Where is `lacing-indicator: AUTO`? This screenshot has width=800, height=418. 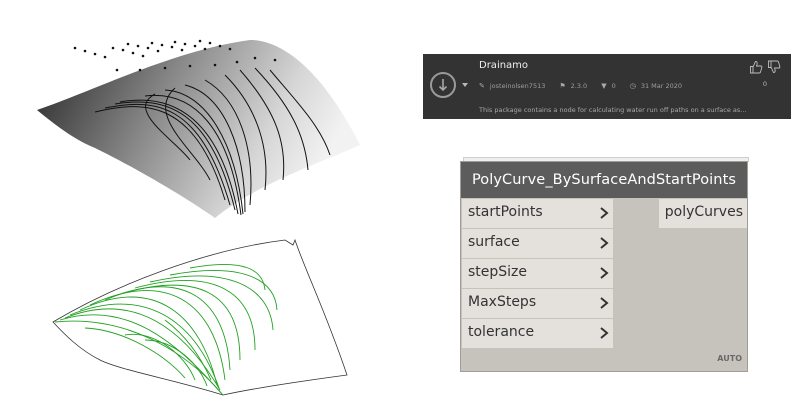 lacing-indicator: AUTO is located at coordinates (729, 358).